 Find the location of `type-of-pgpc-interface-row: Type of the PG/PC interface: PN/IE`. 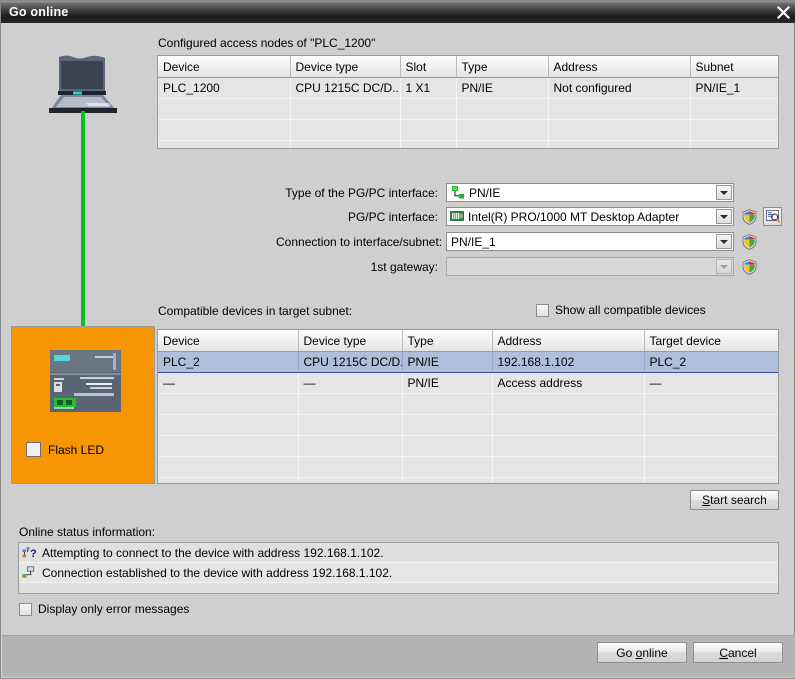

type-of-pgpc-interface-row: Type of the PG/PC interface: PN/IE is located at coordinates (526, 192).